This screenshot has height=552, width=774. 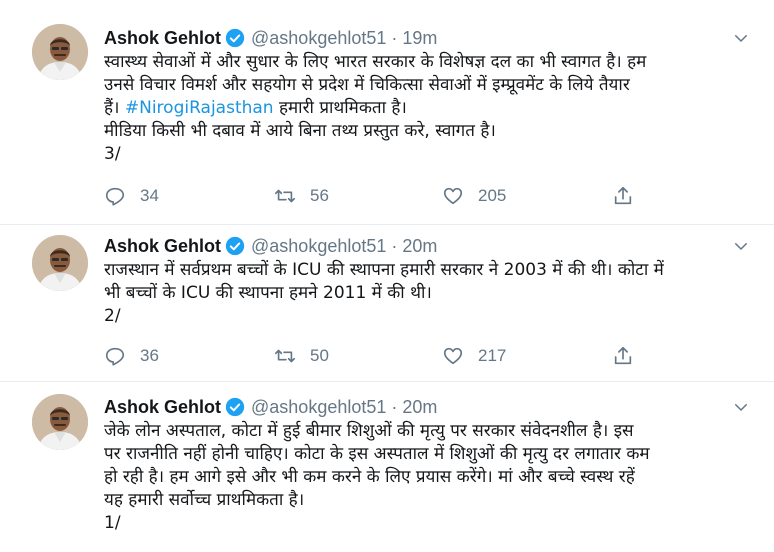 I want to click on tweet-text-fragment: हैं।, so click(x=114, y=108).